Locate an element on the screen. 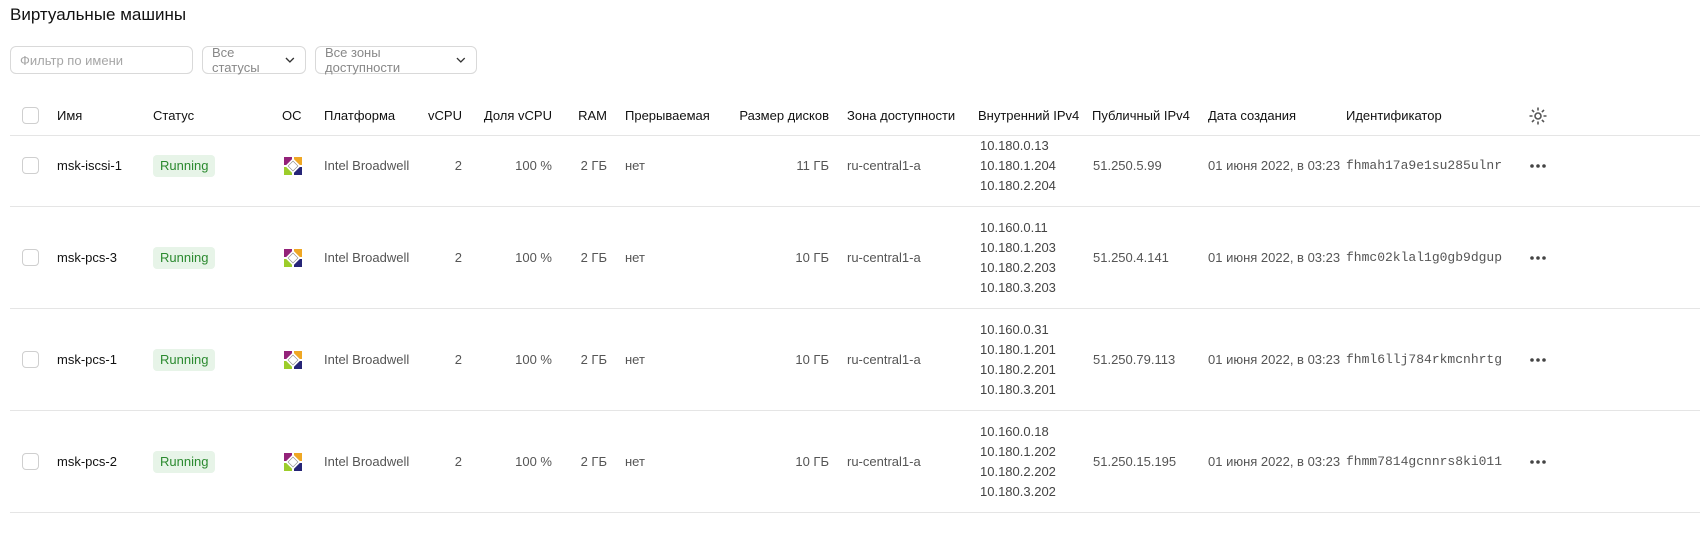 Image resolution: width=1705 pixels, height=552 pixels. internal-ip-list: 10.180.0.13 10.180.1.204 10.180.2.204 is located at coordinates (1018, 166).